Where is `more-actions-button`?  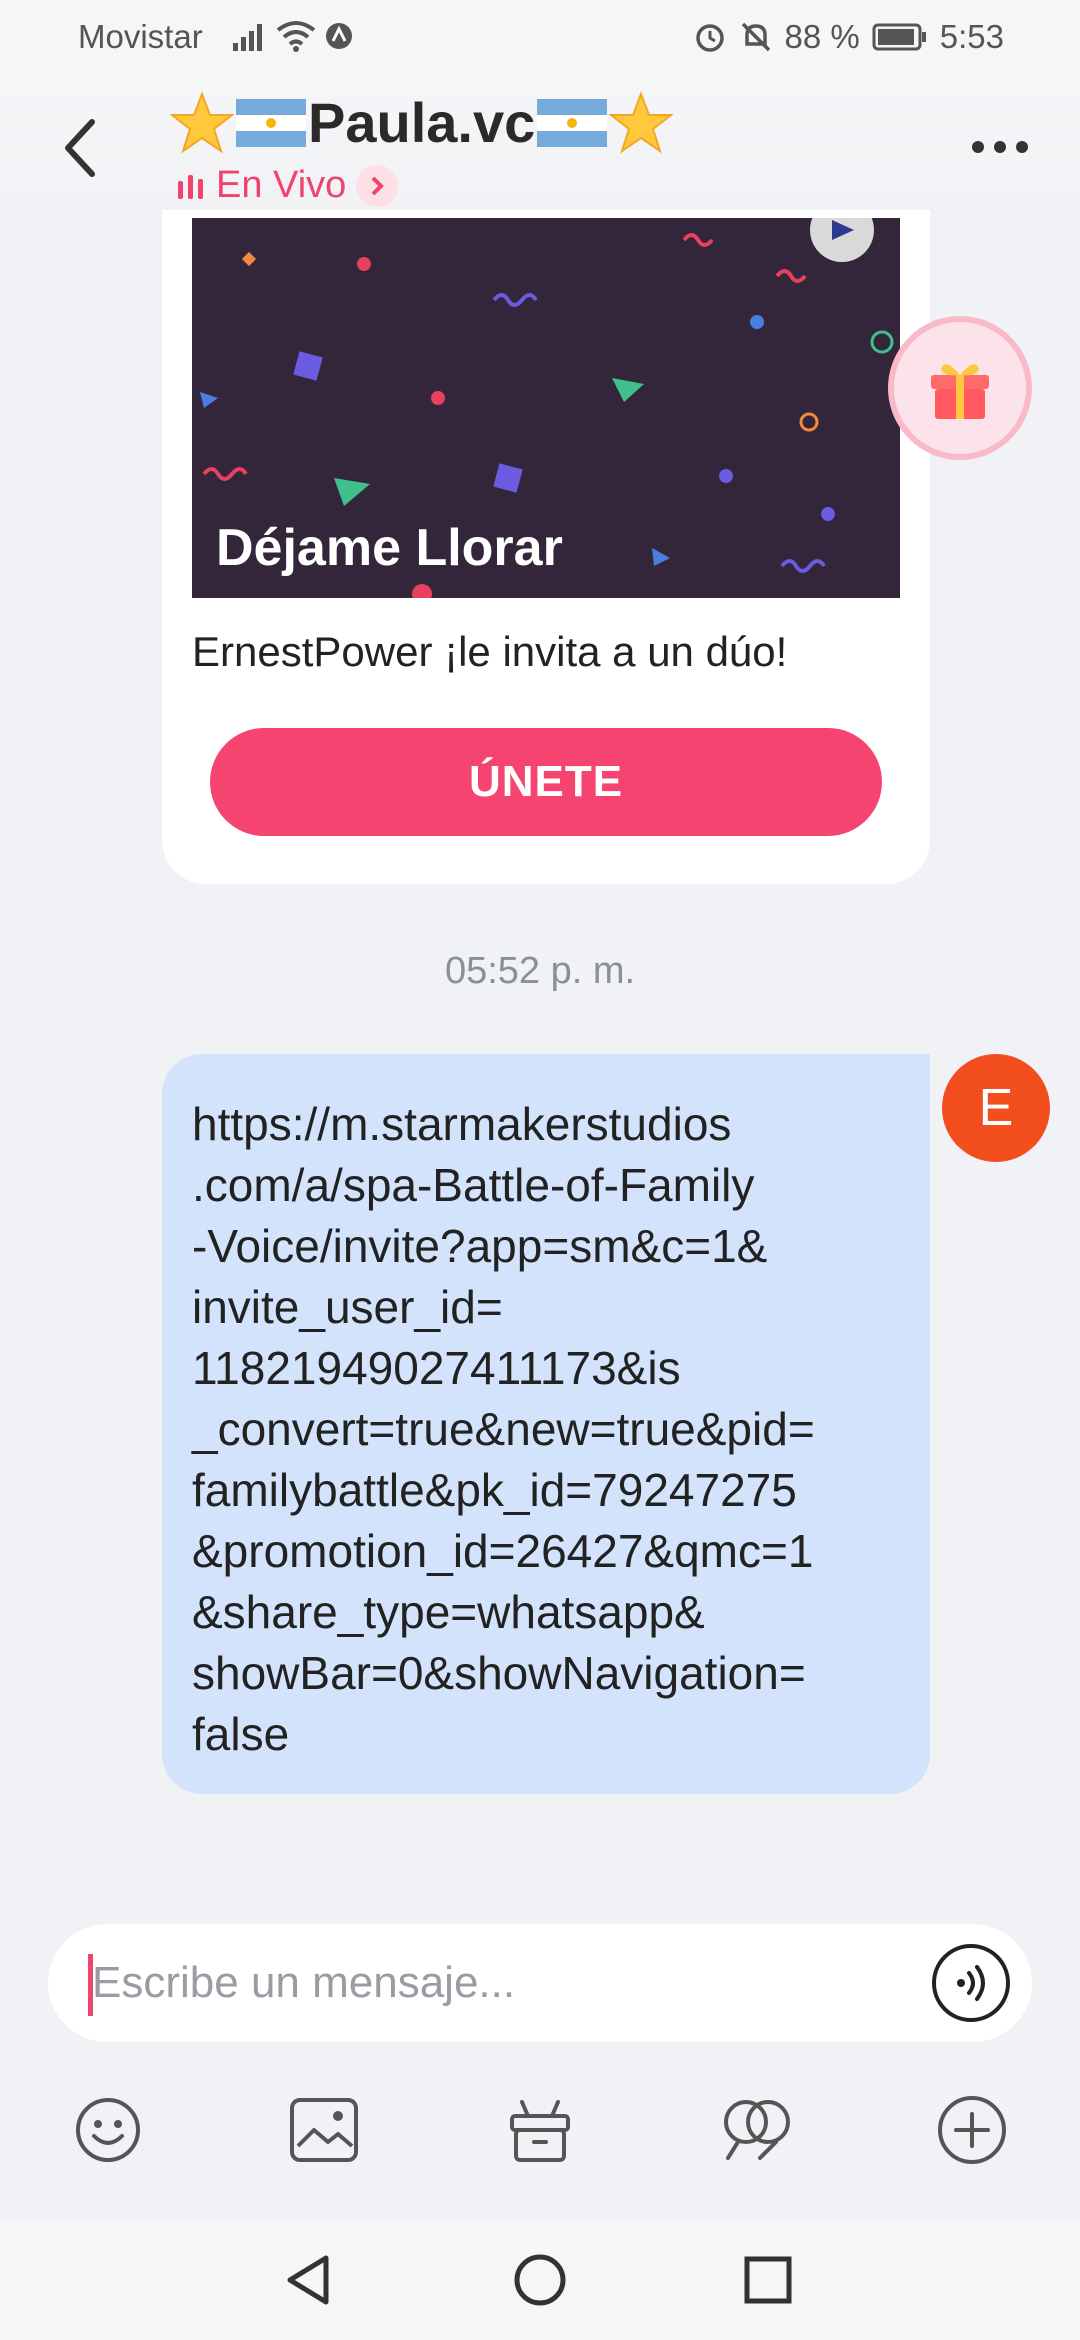 more-actions-button is located at coordinates (972, 2130).